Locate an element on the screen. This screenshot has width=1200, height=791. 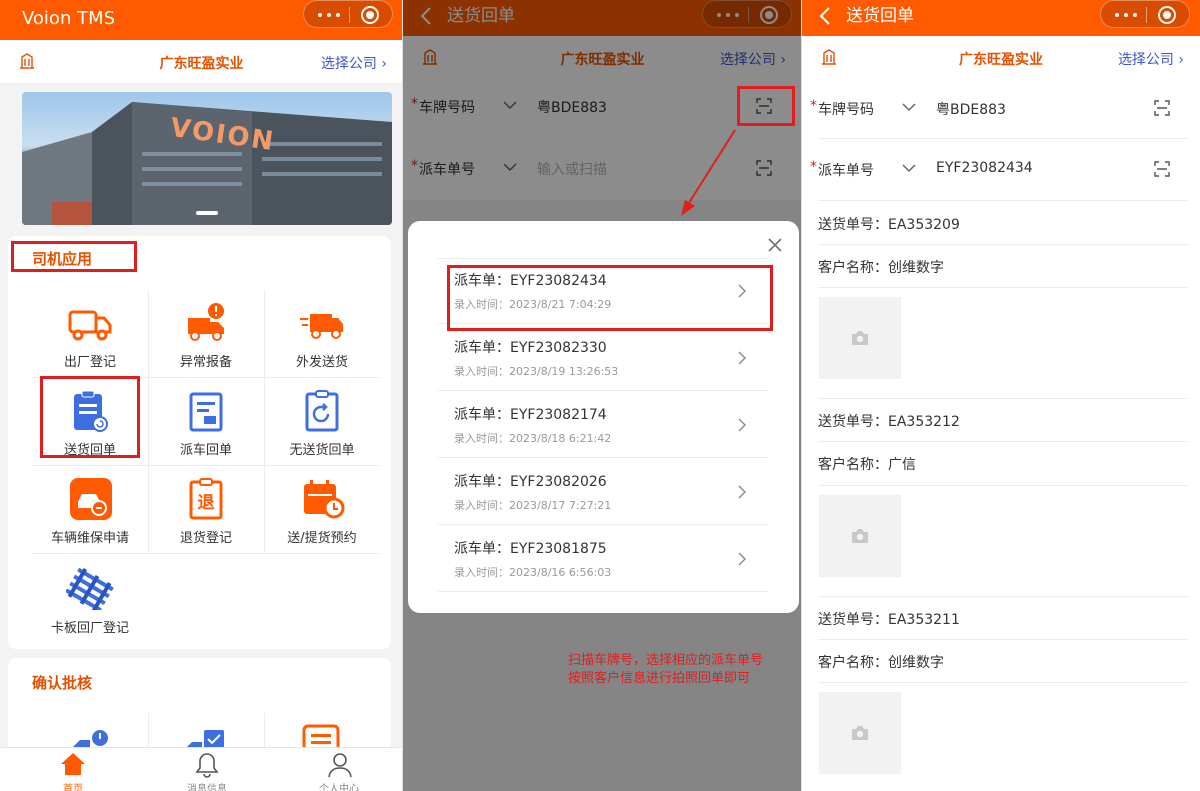
plate-number-row: * 车牌号码 粤BDE883 is located at coordinates (1001, 109).